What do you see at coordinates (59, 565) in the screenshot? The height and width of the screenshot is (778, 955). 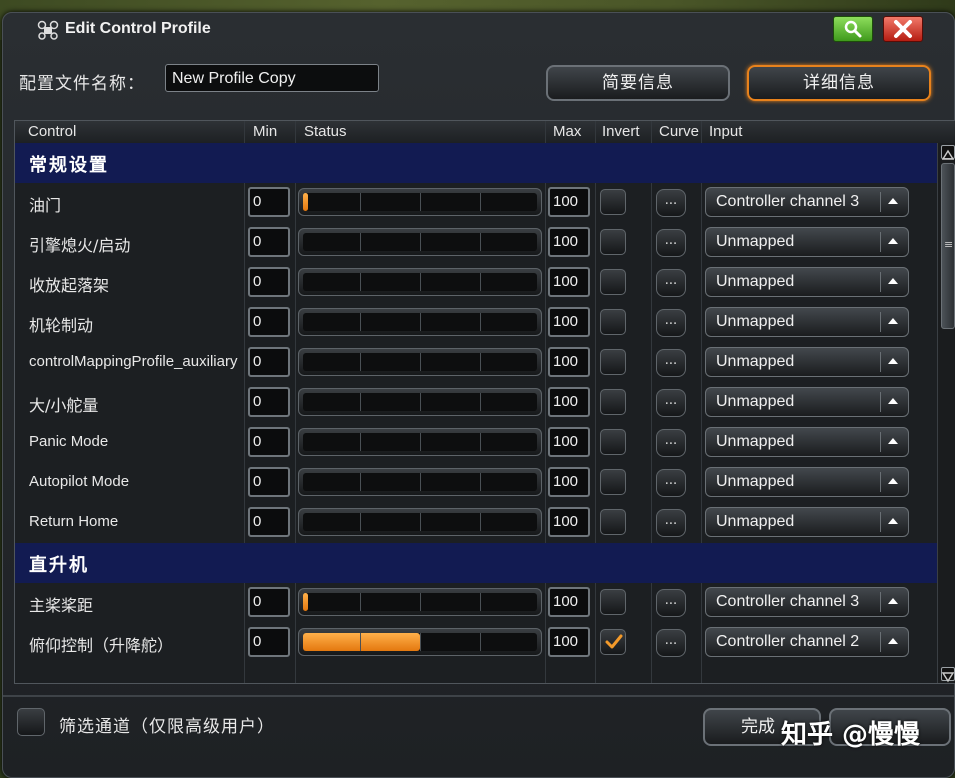 I see `section-title: 直升机` at bounding box center [59, 565].